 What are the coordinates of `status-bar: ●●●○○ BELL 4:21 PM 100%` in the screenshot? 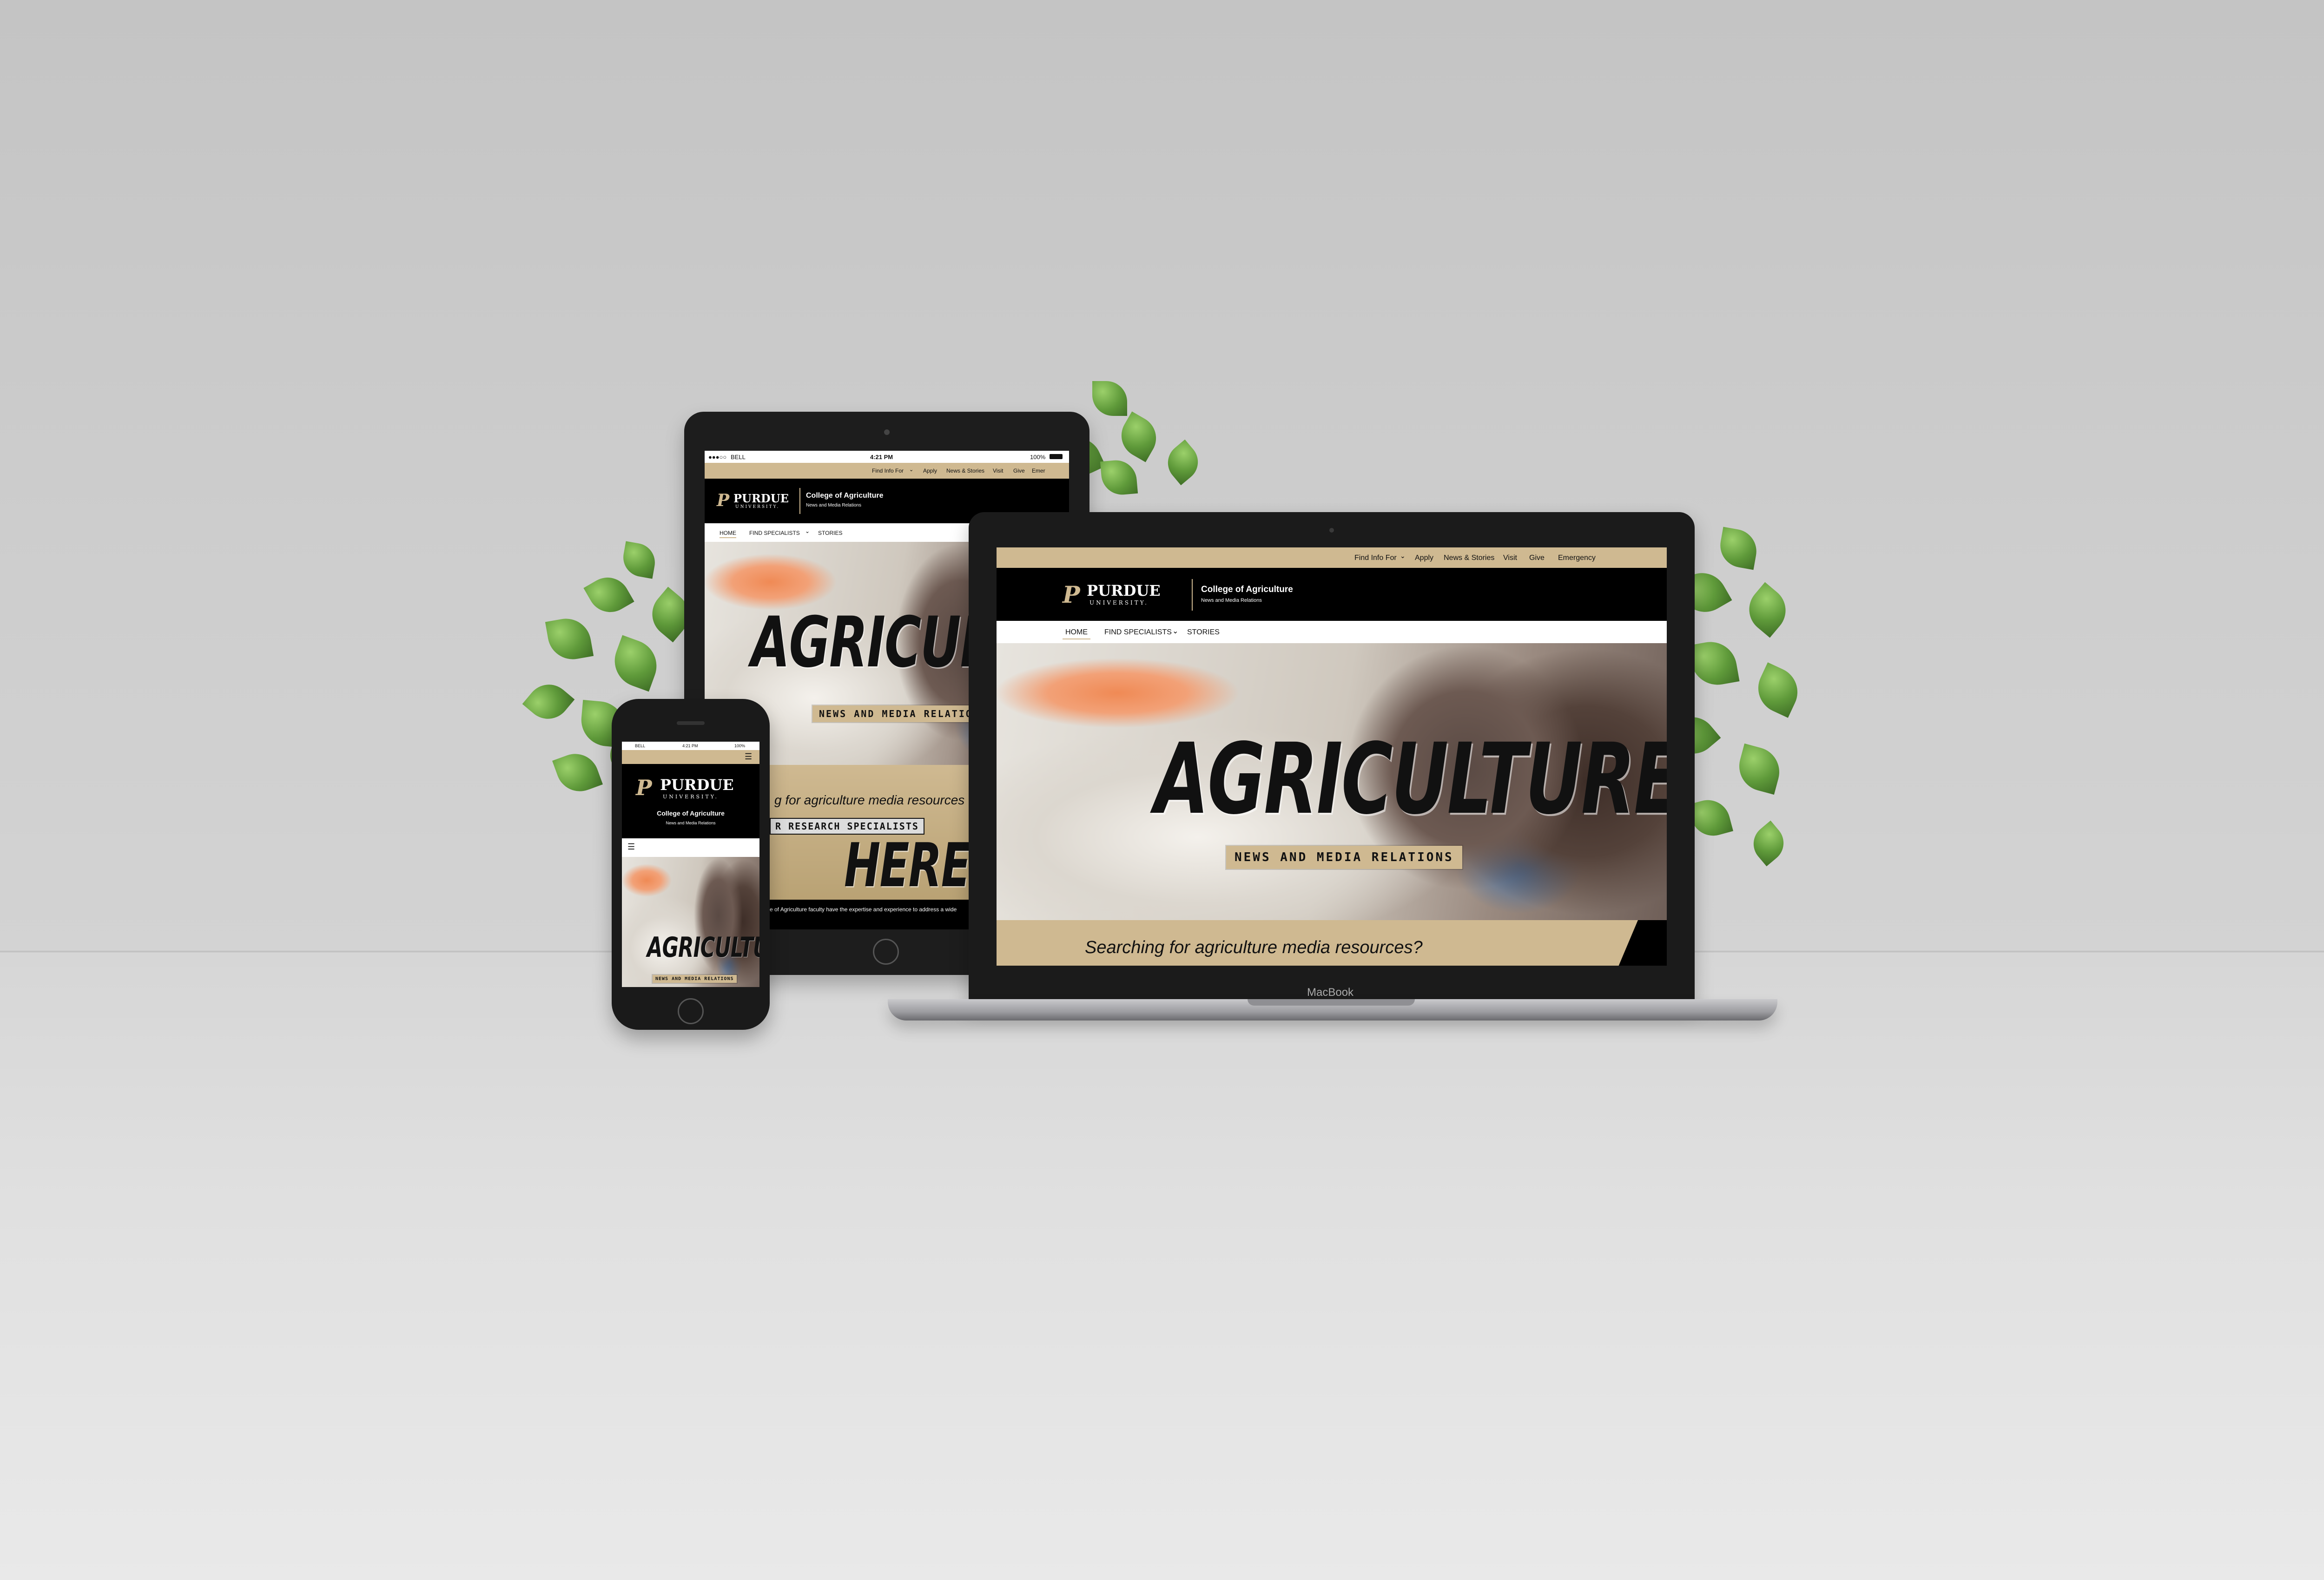 It's located at (887, 457).